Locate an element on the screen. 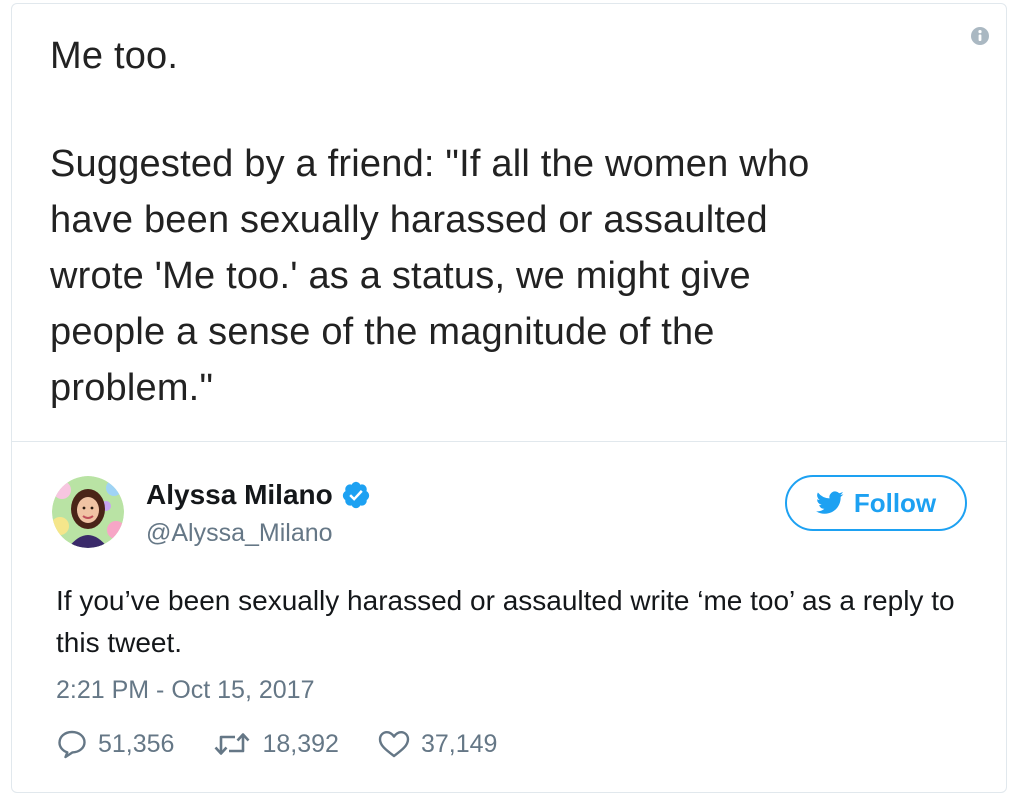 The height and width of the screenshot is (800, 1014). reply-count: 51,356 is located at coordinates (136, 744).